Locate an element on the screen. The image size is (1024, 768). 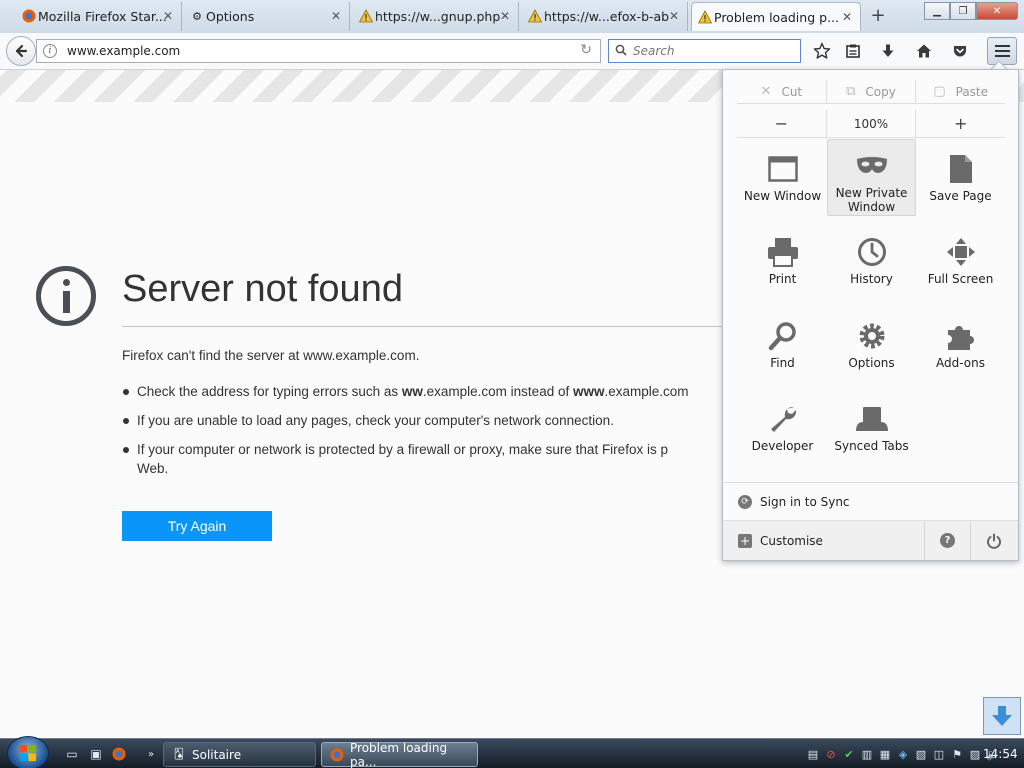
help-icon: ? is located at coordinates (947, 540).